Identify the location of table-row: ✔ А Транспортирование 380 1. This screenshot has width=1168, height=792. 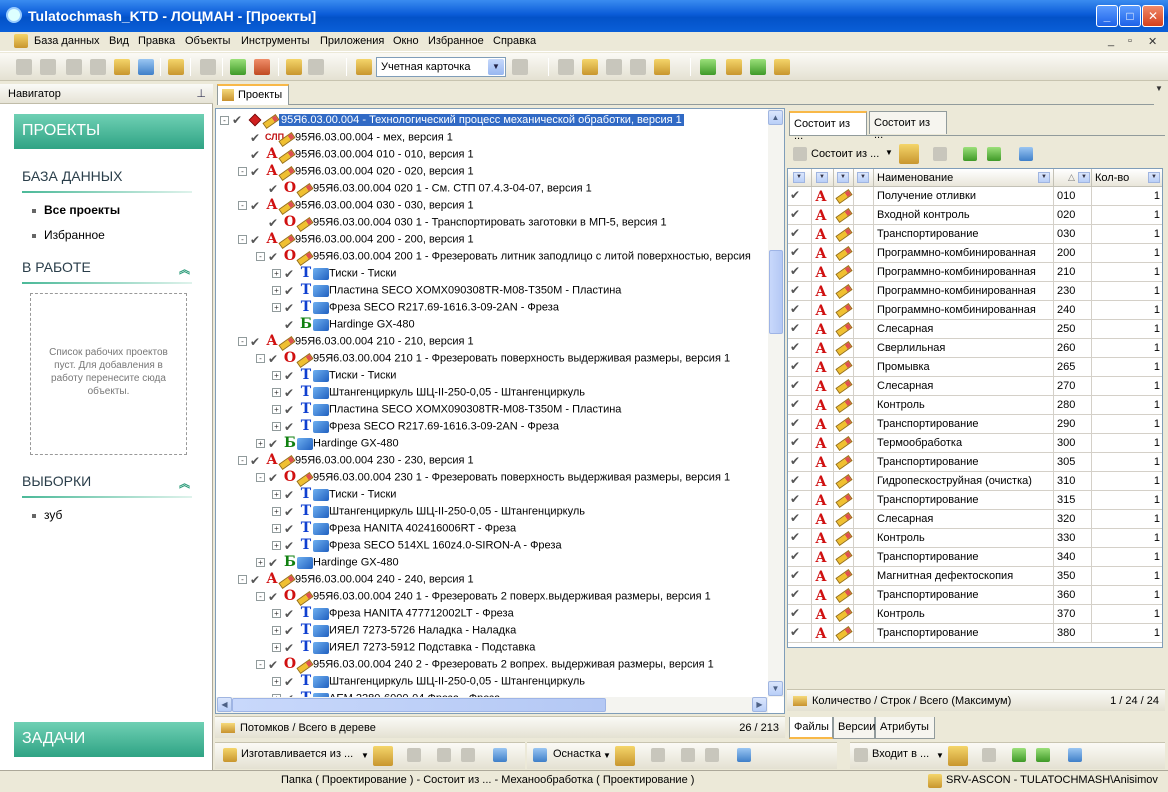
(975, 633).